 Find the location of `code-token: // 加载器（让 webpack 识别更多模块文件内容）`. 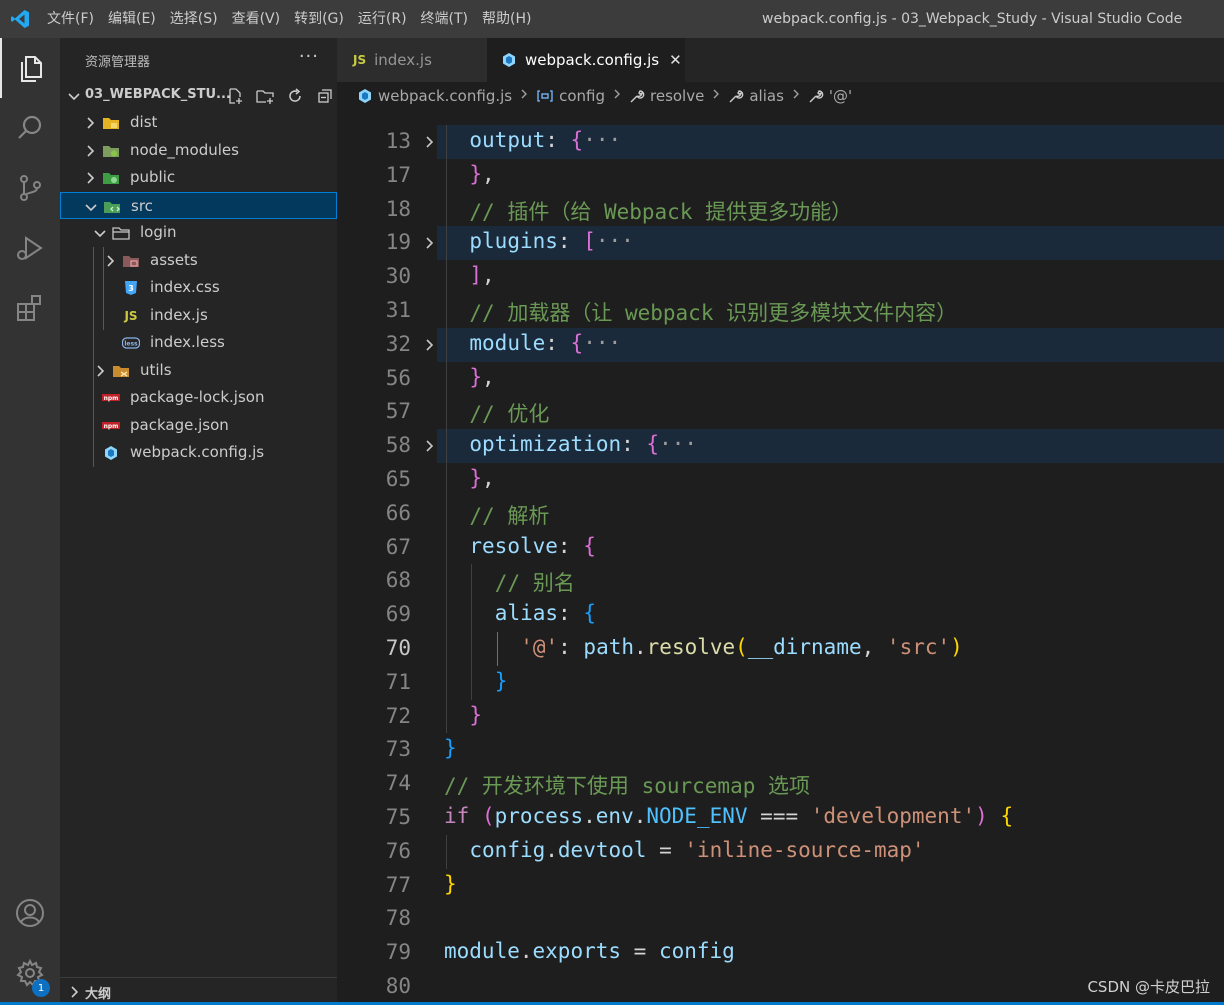

code-token: // 加载器（让 webpack 识别更多模块文件内容） is located at coordinates (713, 313).